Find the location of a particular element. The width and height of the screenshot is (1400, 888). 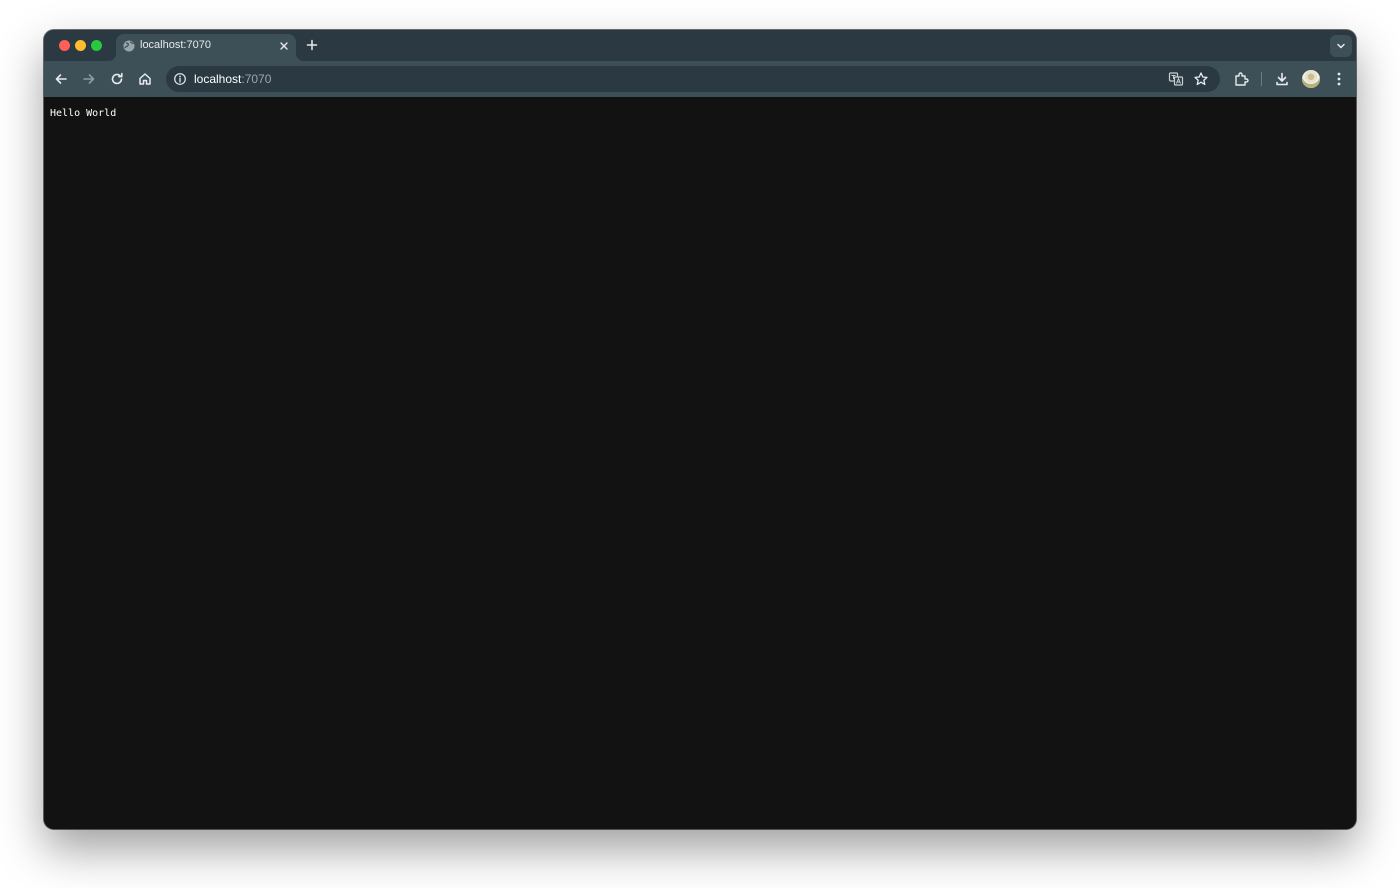

url-port: :7070 is located at coordinates (256, 79).